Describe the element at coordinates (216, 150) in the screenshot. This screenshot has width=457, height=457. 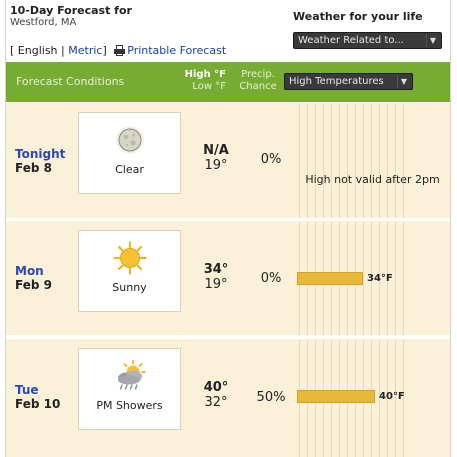
I see `high-temp: N/A` at that location.